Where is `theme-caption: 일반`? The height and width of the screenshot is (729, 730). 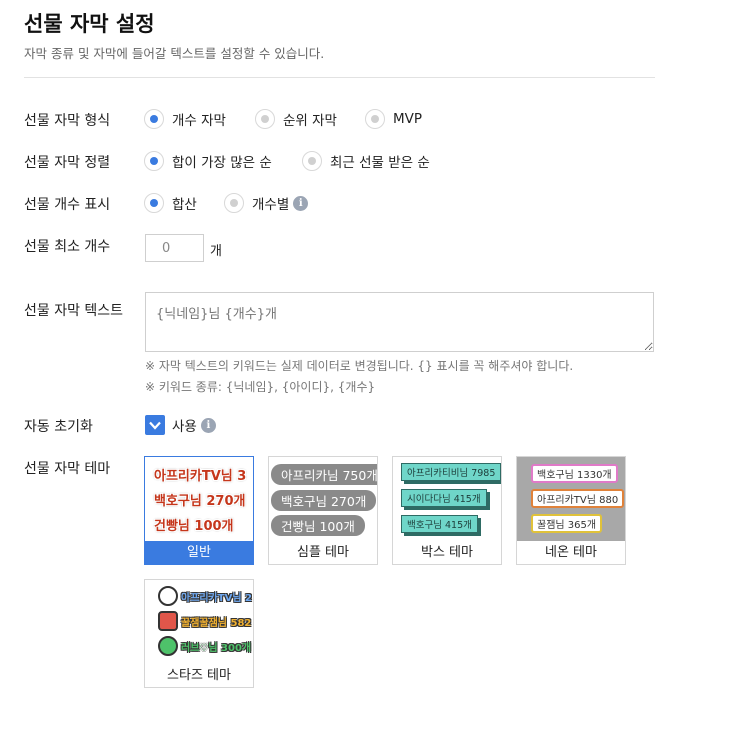
theme-caption: 일반 is located at coordinates (199, 552).